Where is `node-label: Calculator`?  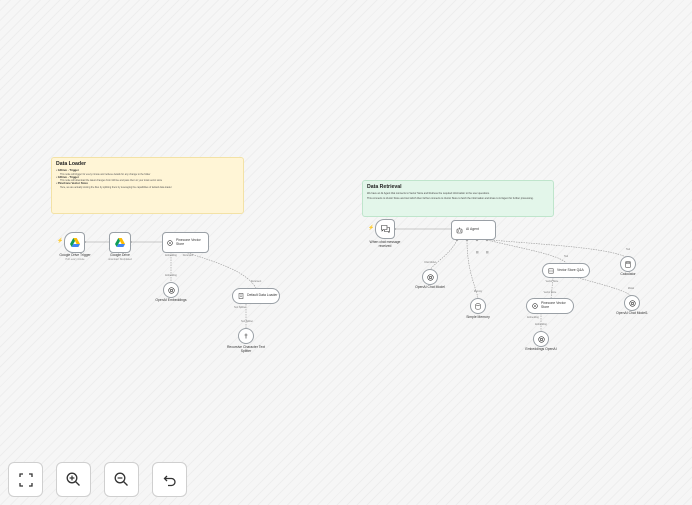
node-label: Calculator is located at coordinates (628, 274).